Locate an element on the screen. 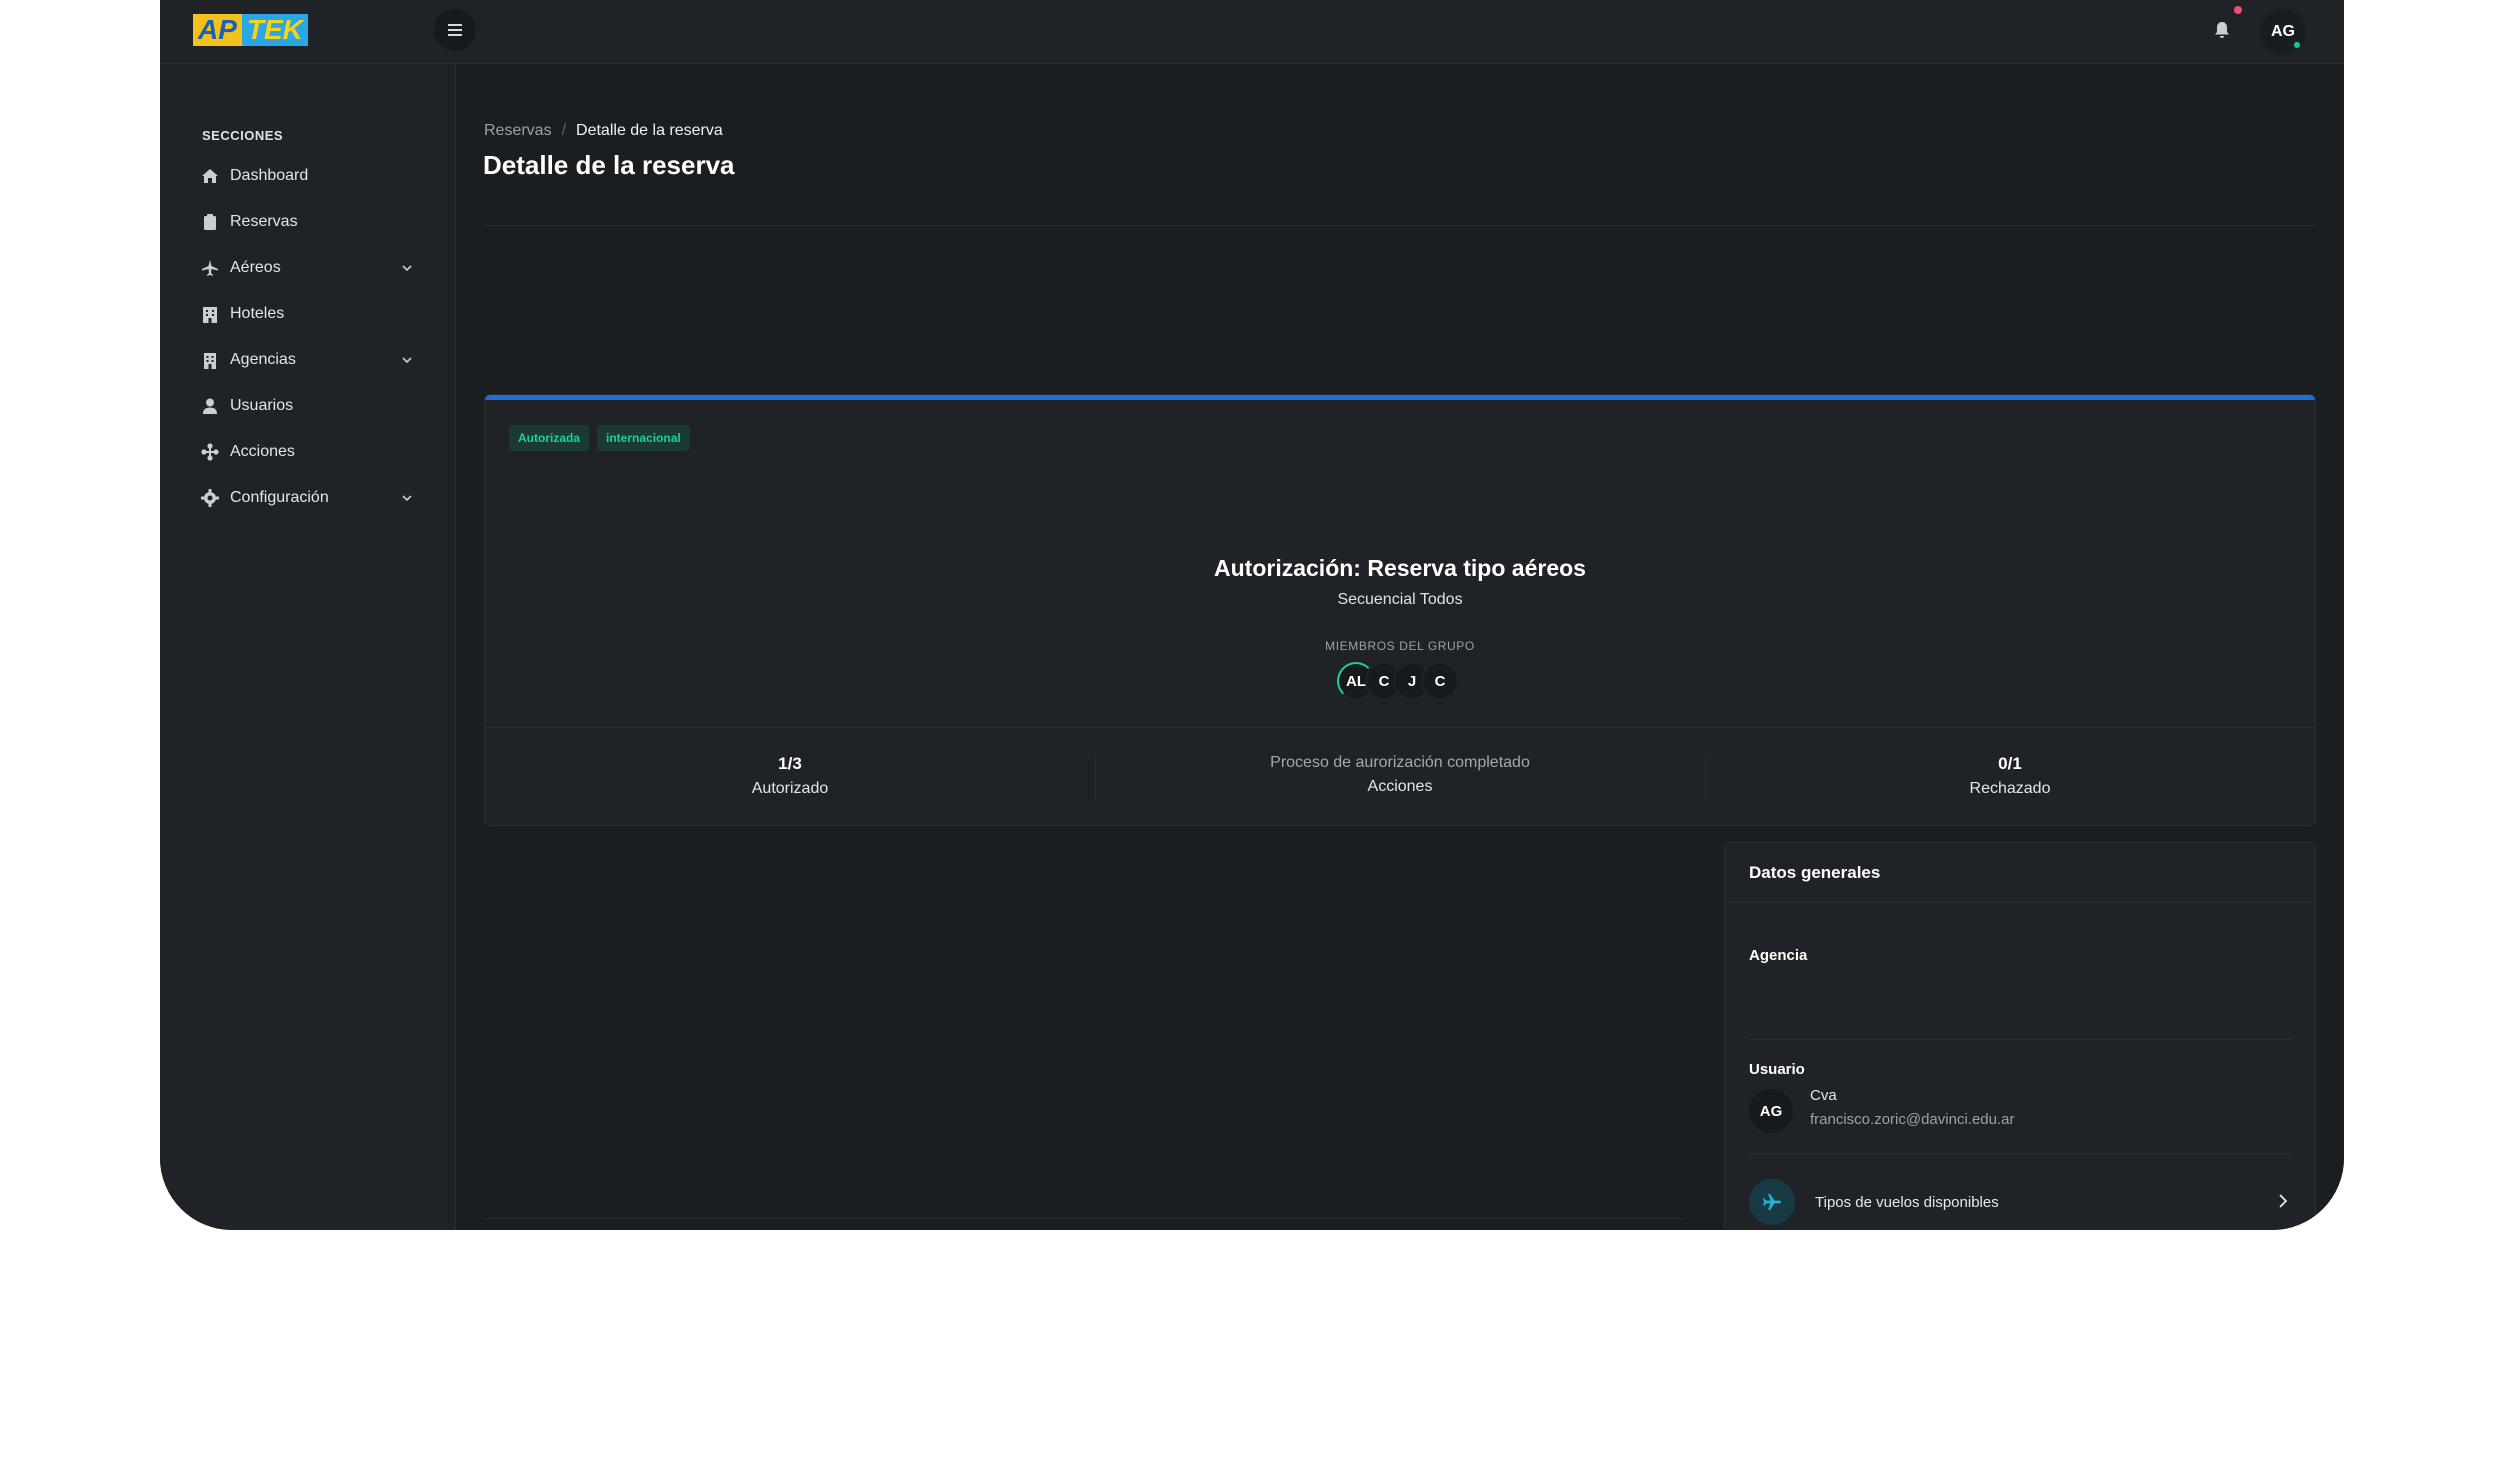 The image size is (2500, 1460). sidebar-item-acciones: Acciones is located at coordinates (308, 452).